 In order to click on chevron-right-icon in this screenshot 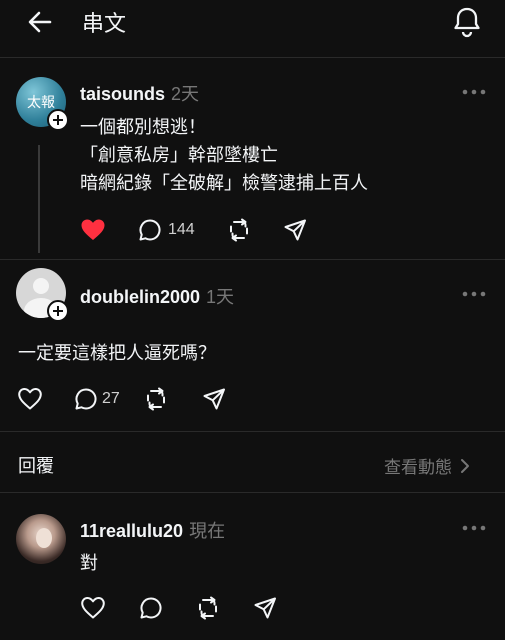, I will do `click(465, 465)`.